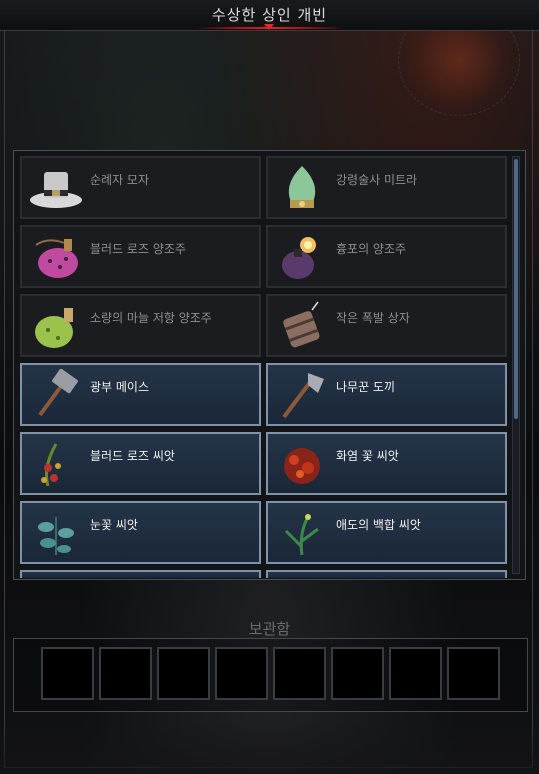  What do you see at coordinates (301, 535) in the screenshot?
I see `mourning-lily-seed-icon` at bounding box center [301, 535].